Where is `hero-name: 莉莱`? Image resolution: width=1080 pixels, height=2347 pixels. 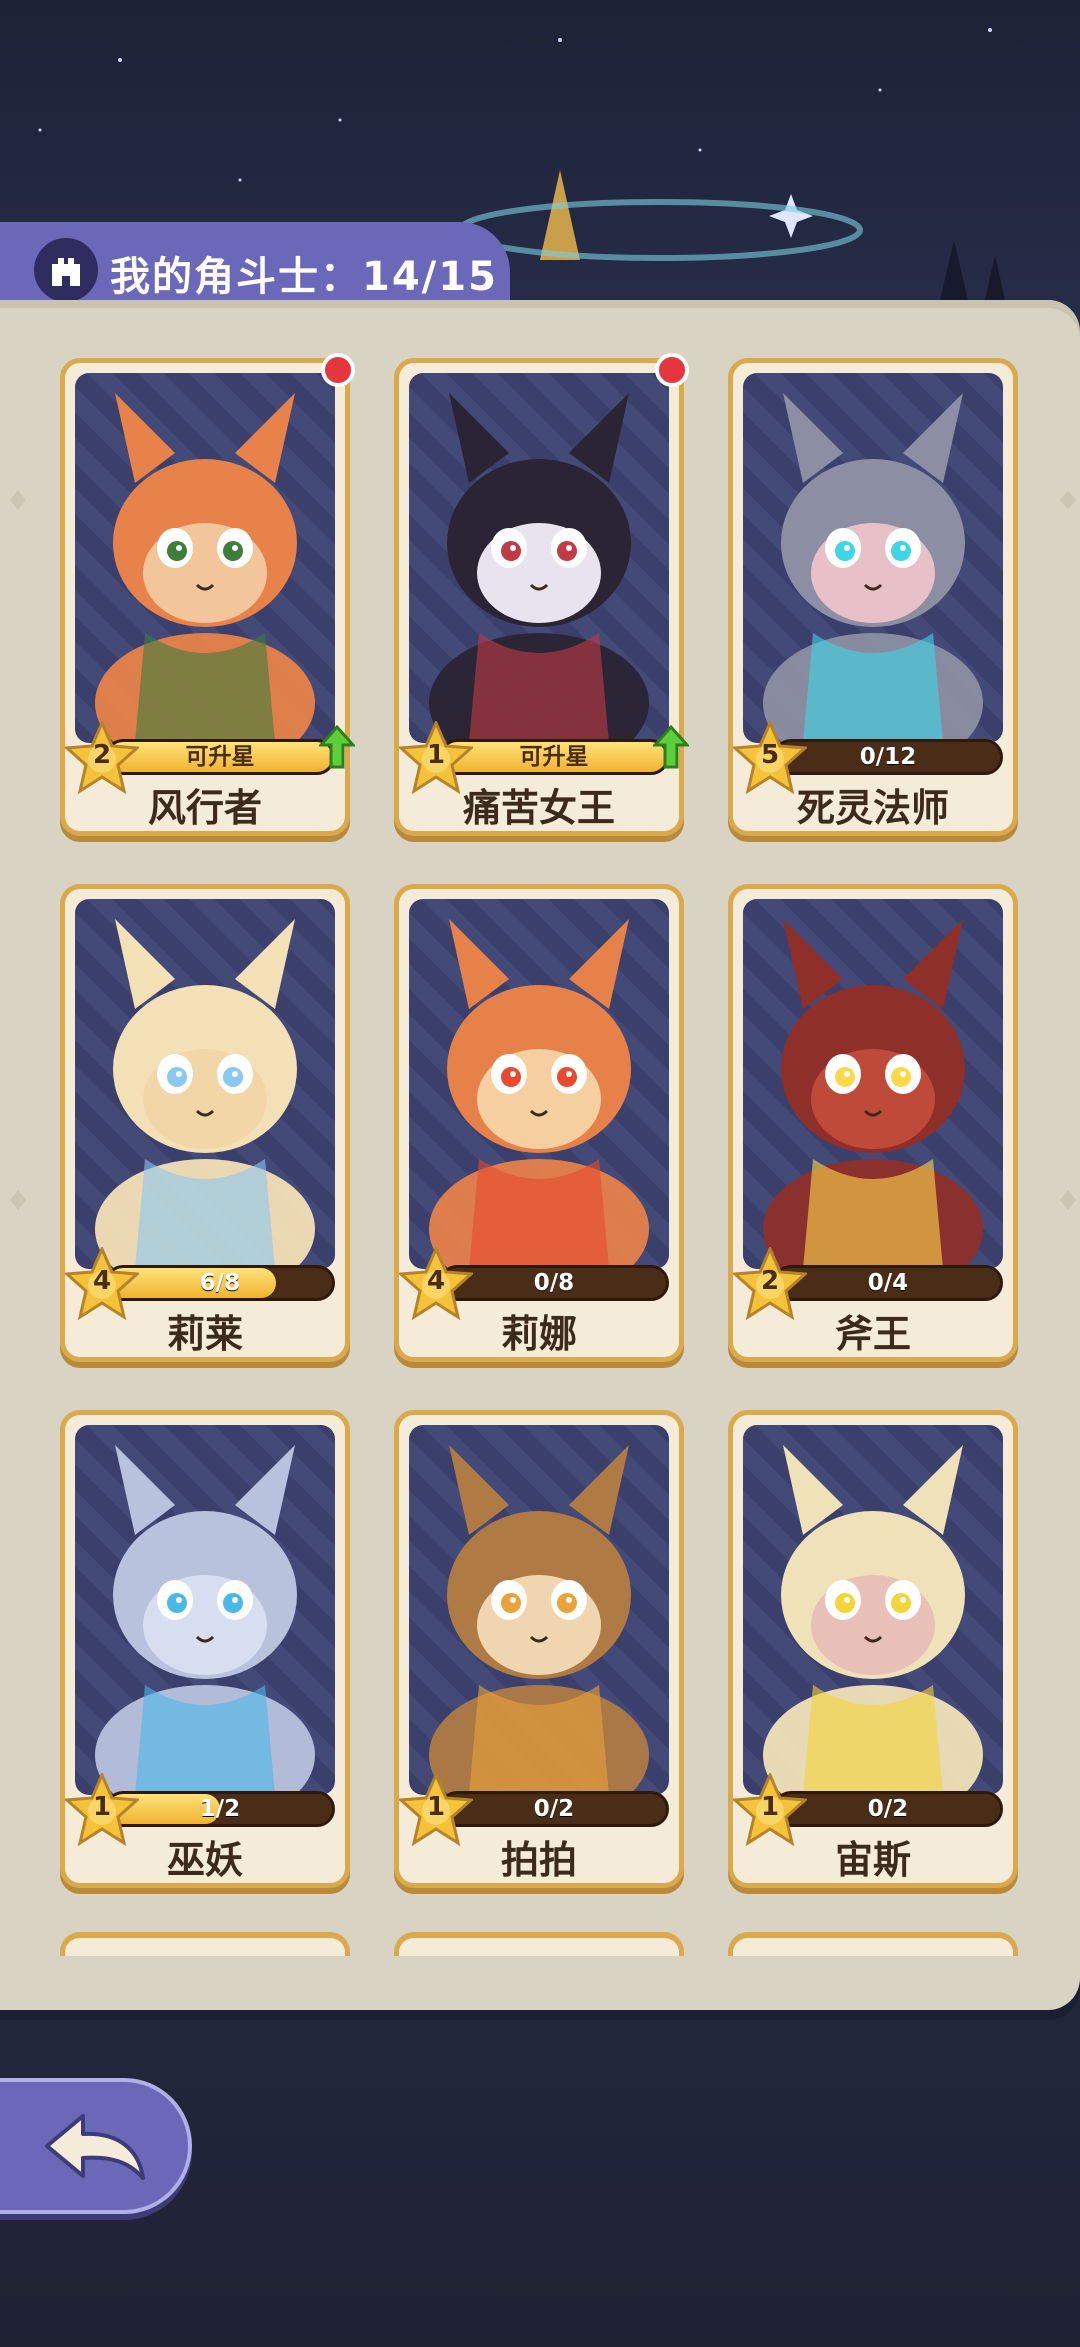 hero-name: 莉莱 is located at coordinates (204, 1334).